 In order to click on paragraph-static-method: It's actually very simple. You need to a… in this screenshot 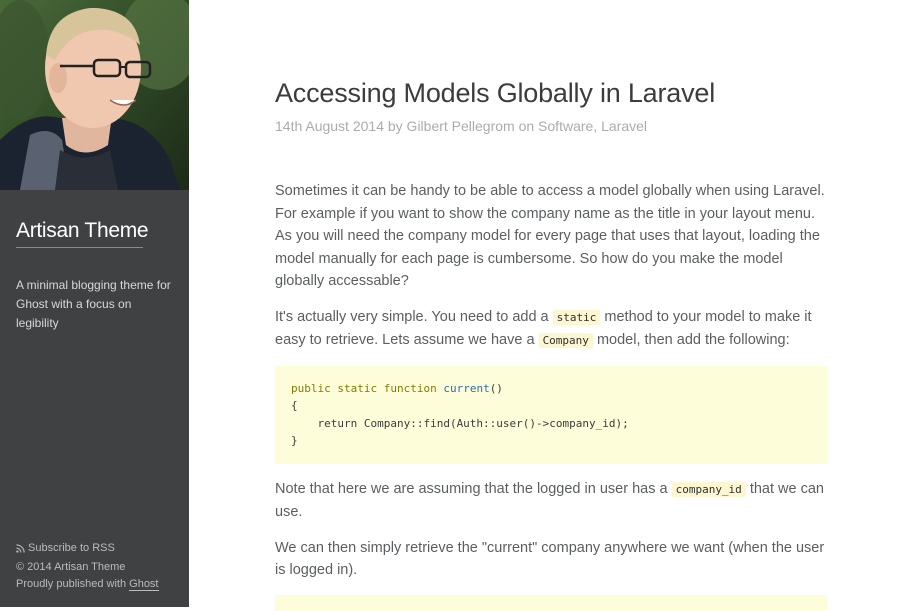, I will do `click(551, 329)`.